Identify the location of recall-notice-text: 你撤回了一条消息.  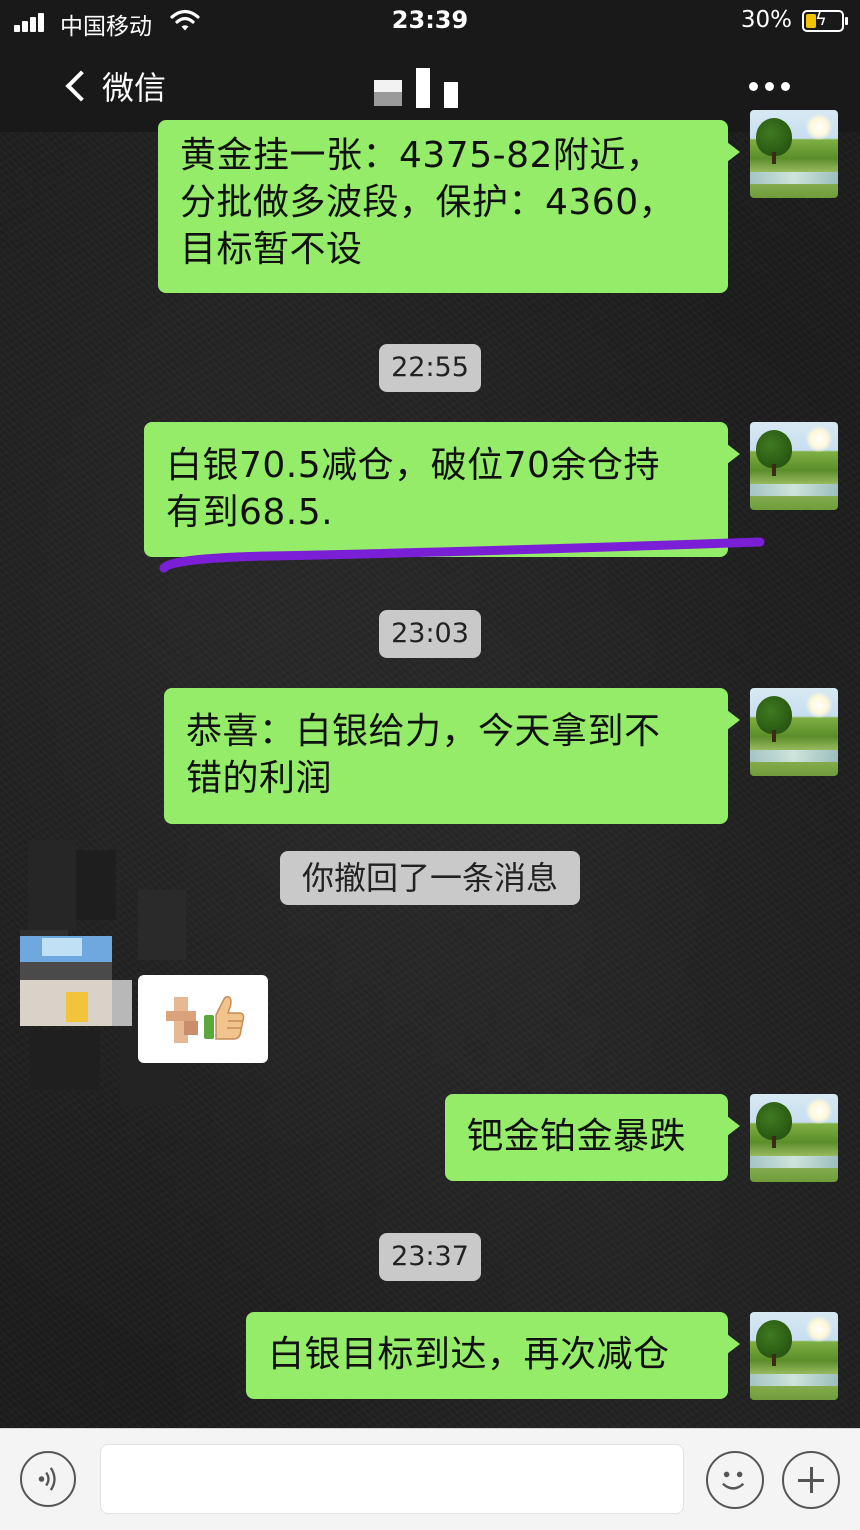
(429, 878).